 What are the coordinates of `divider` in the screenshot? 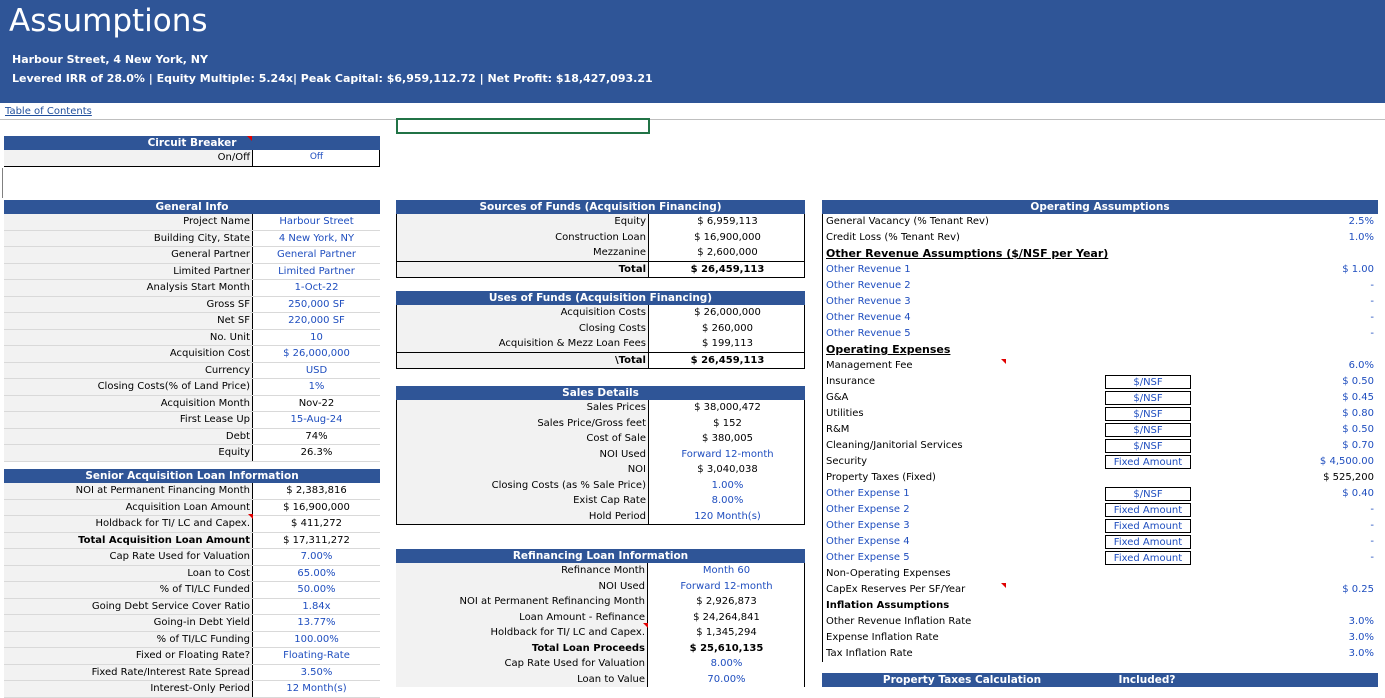 It's located at (692, 119).